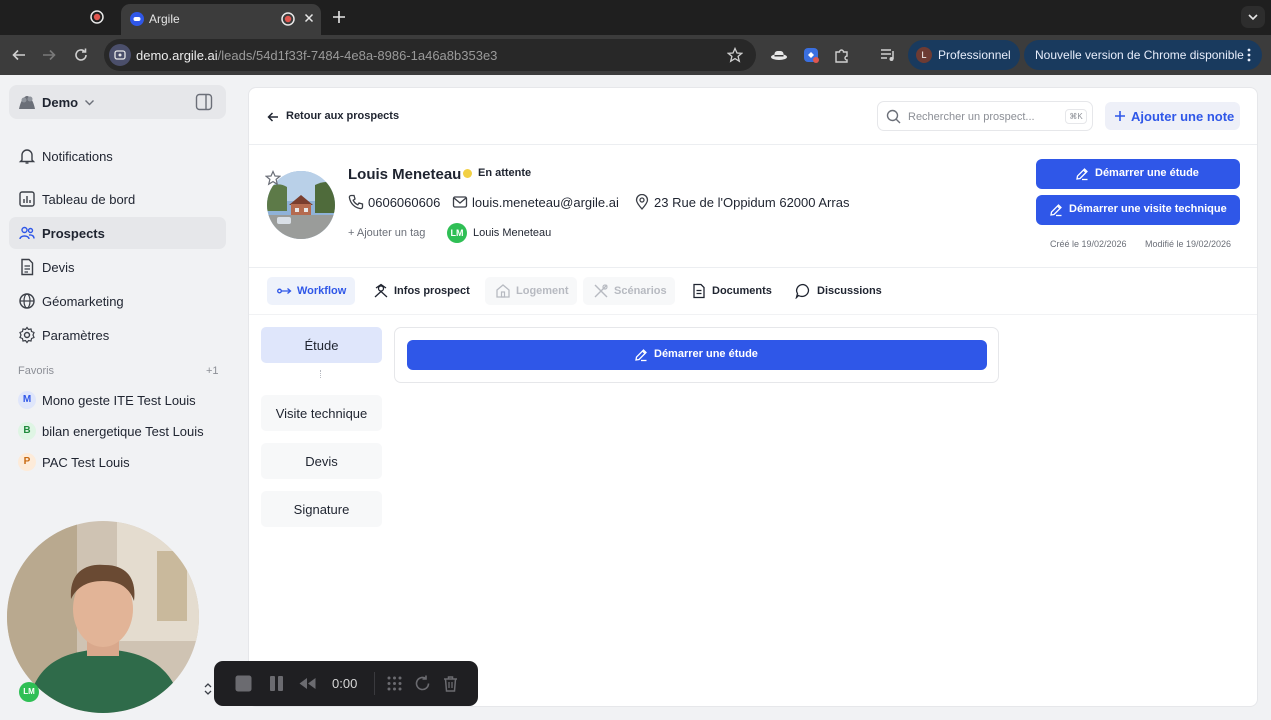 Image resolution: width=1271 pixels, height=720 pixels. What do you see at coordinates (394, 683) in the screenshot?
I see `grid-dots-icon` at bounding box center [394, 683].